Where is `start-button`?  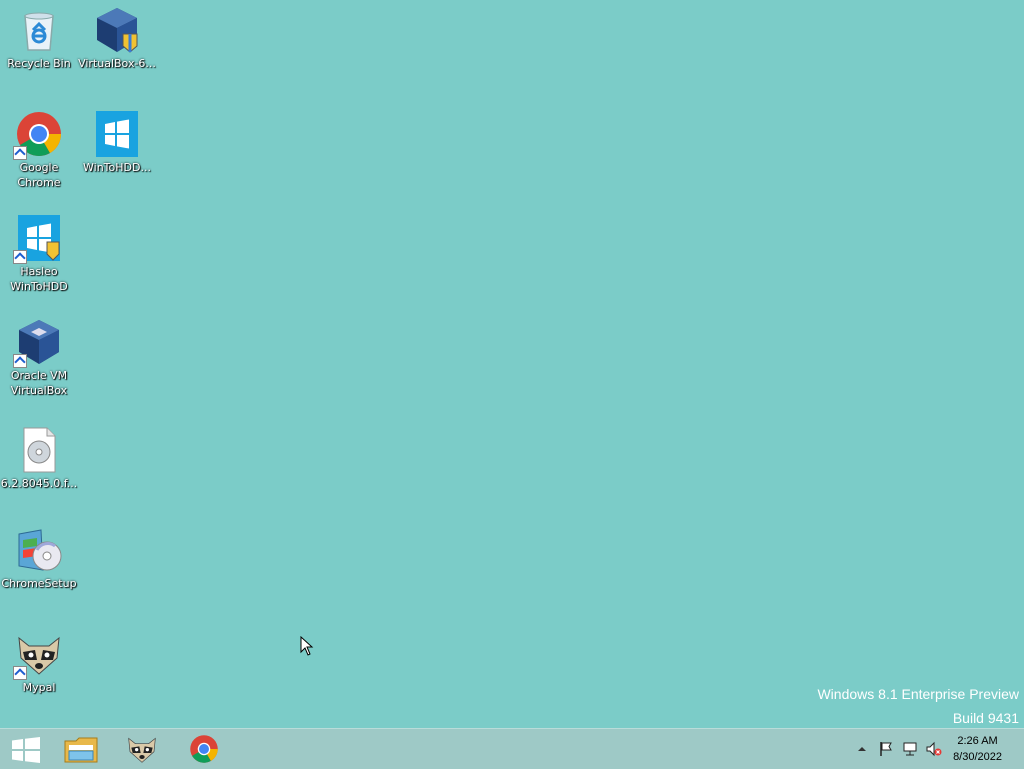 start-button is located at coordinates (27, 749).